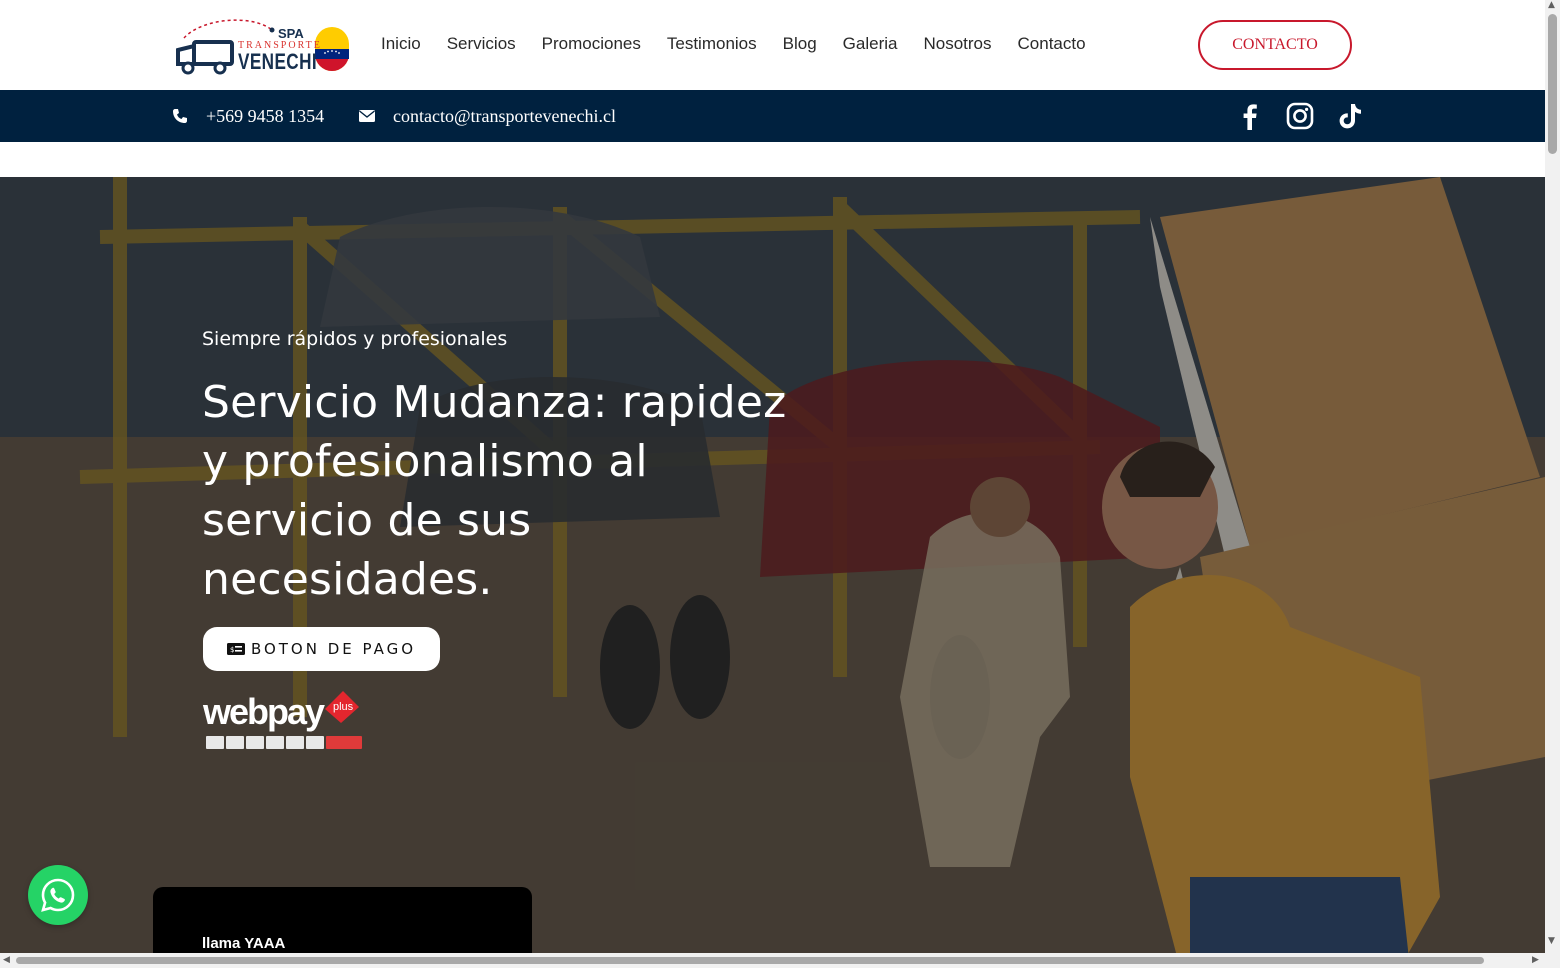  I want to click on visa-icon, so click(215, 742).